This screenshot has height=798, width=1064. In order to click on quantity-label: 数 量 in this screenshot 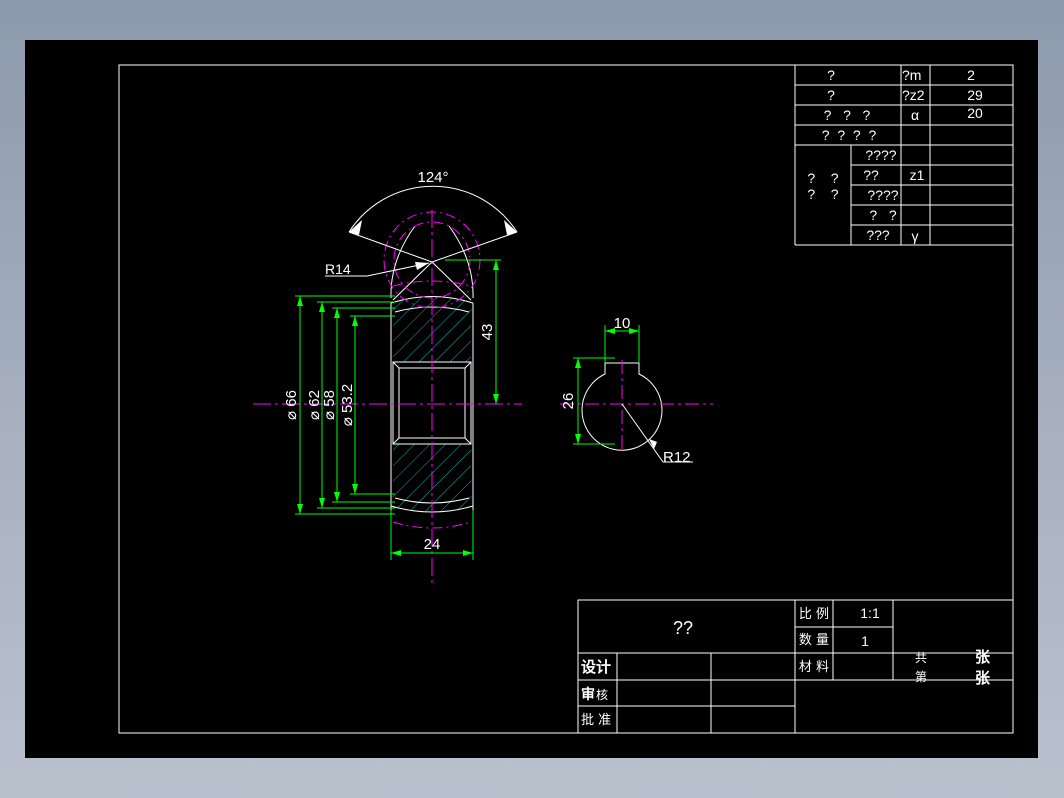, I will do `click(814, 640)`.